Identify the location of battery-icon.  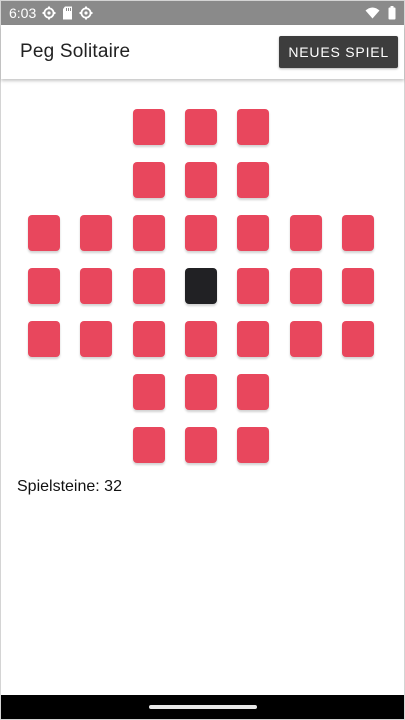
(392, 13).